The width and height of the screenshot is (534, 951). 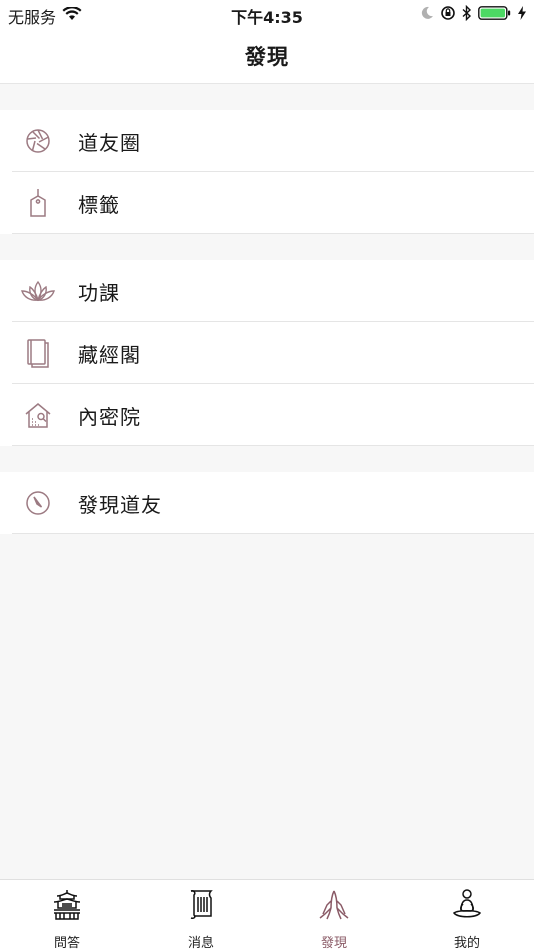 I want to click on menu-group-discover: 發現道友, so click(x=267, y=503).